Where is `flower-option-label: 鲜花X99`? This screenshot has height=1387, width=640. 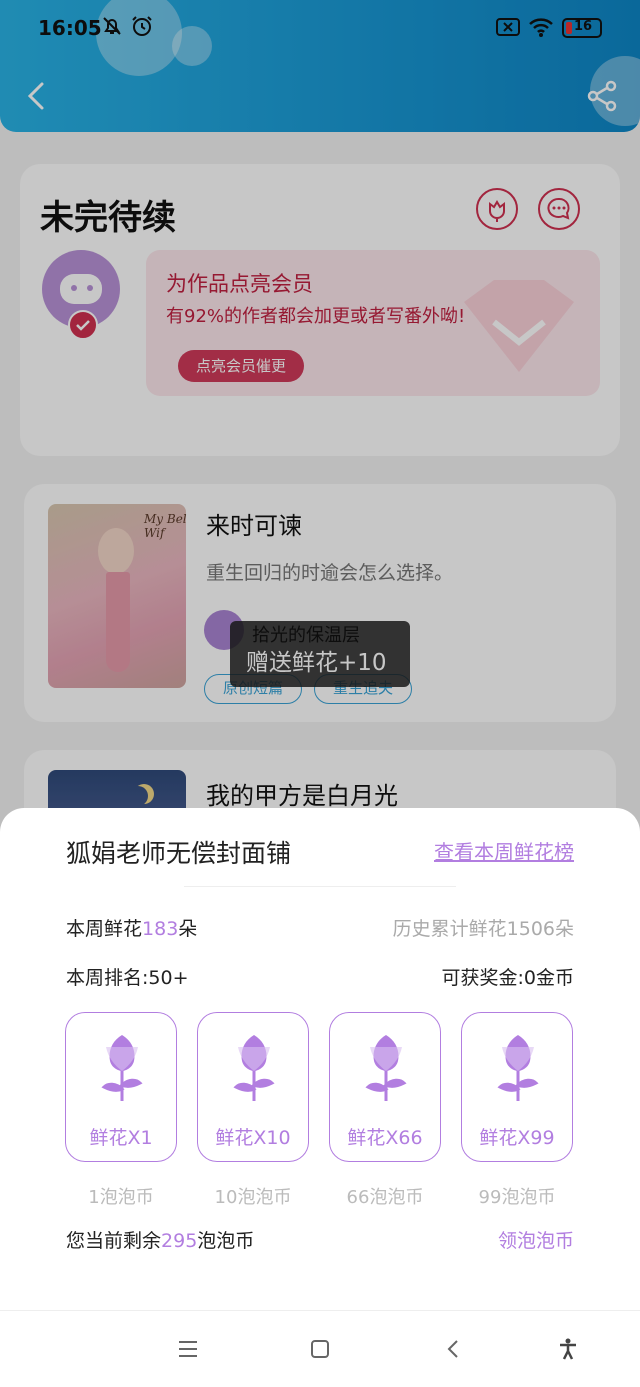
flower-option-label: 鲜花X99 is located at coordinates (517, 1138).